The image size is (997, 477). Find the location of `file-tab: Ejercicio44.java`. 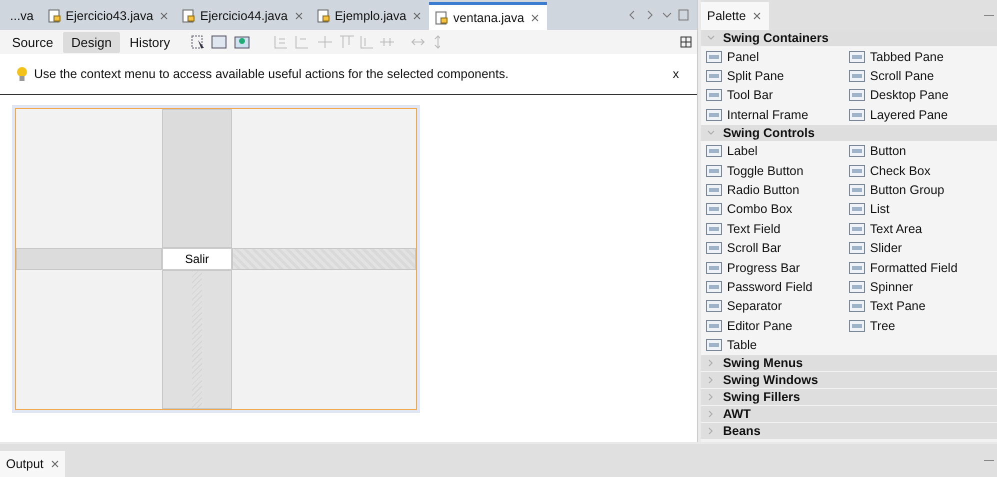

file-tab: Ejercicio44.java is located at coordinates (243, 16).